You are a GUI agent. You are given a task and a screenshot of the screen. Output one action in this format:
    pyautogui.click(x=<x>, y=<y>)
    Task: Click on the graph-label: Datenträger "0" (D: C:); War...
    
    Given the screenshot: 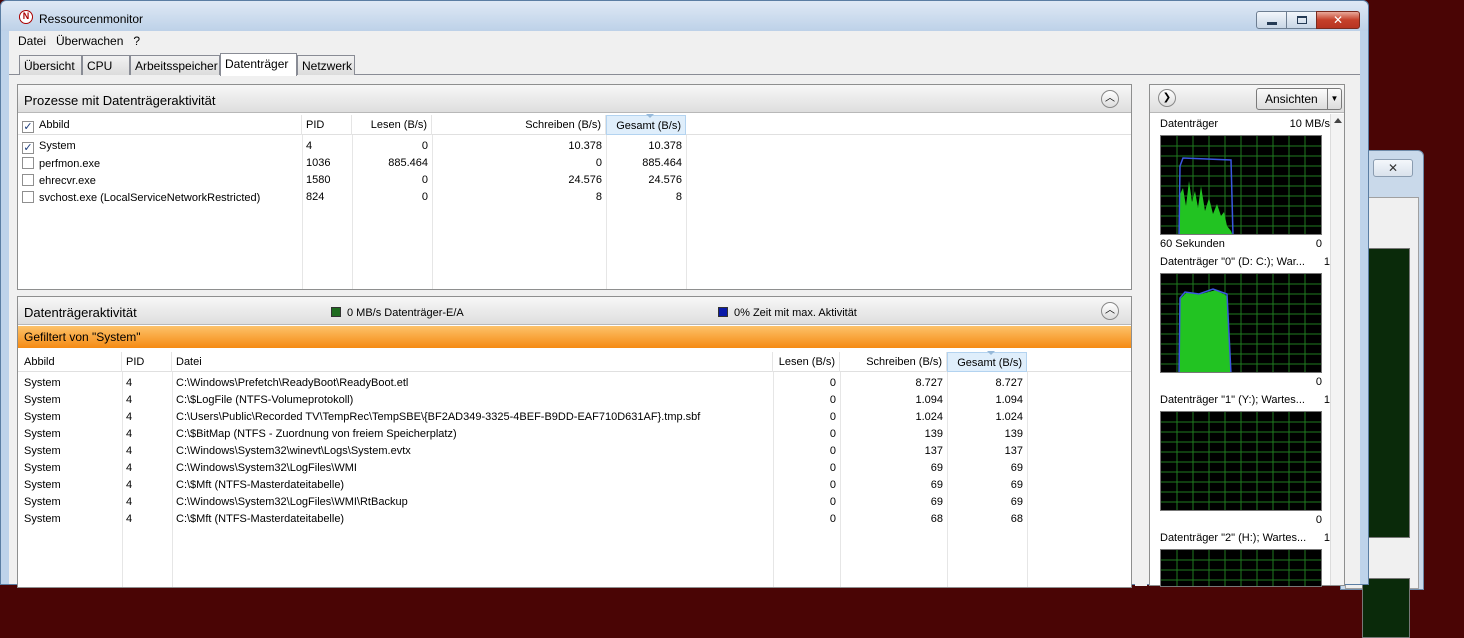 What is the action you would take?
    pyautogui.click(x=1232, y=262)
    